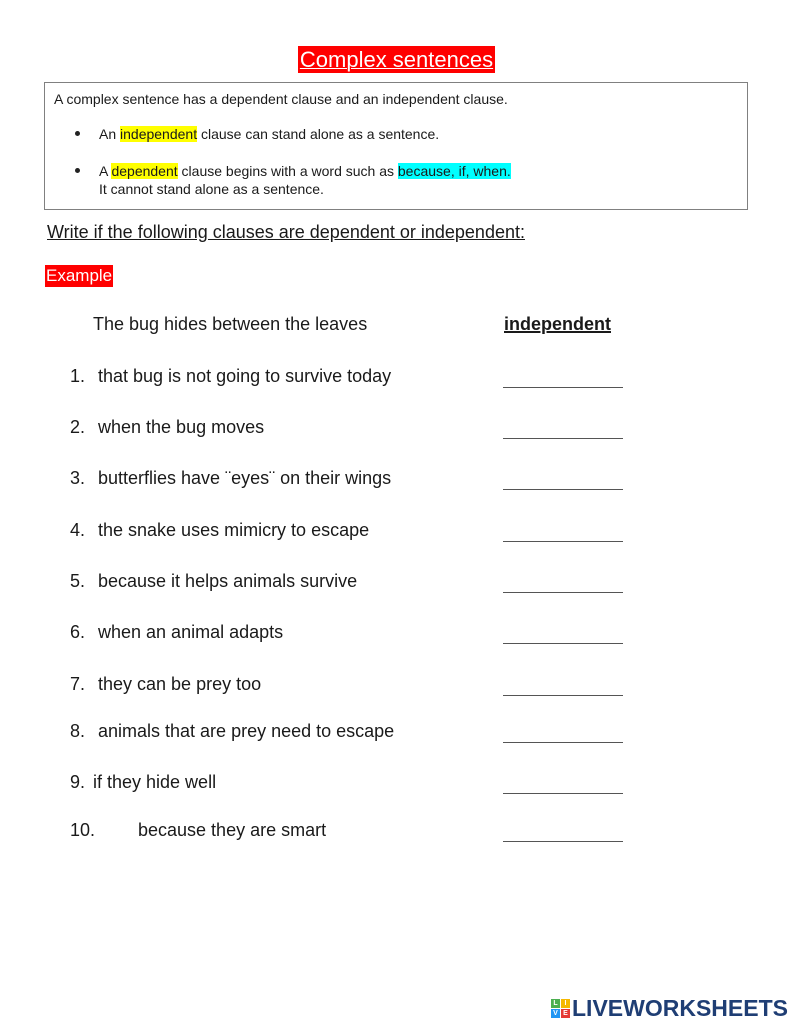  I want to click on question-row: 9. if they hide well, so click(396, 784).